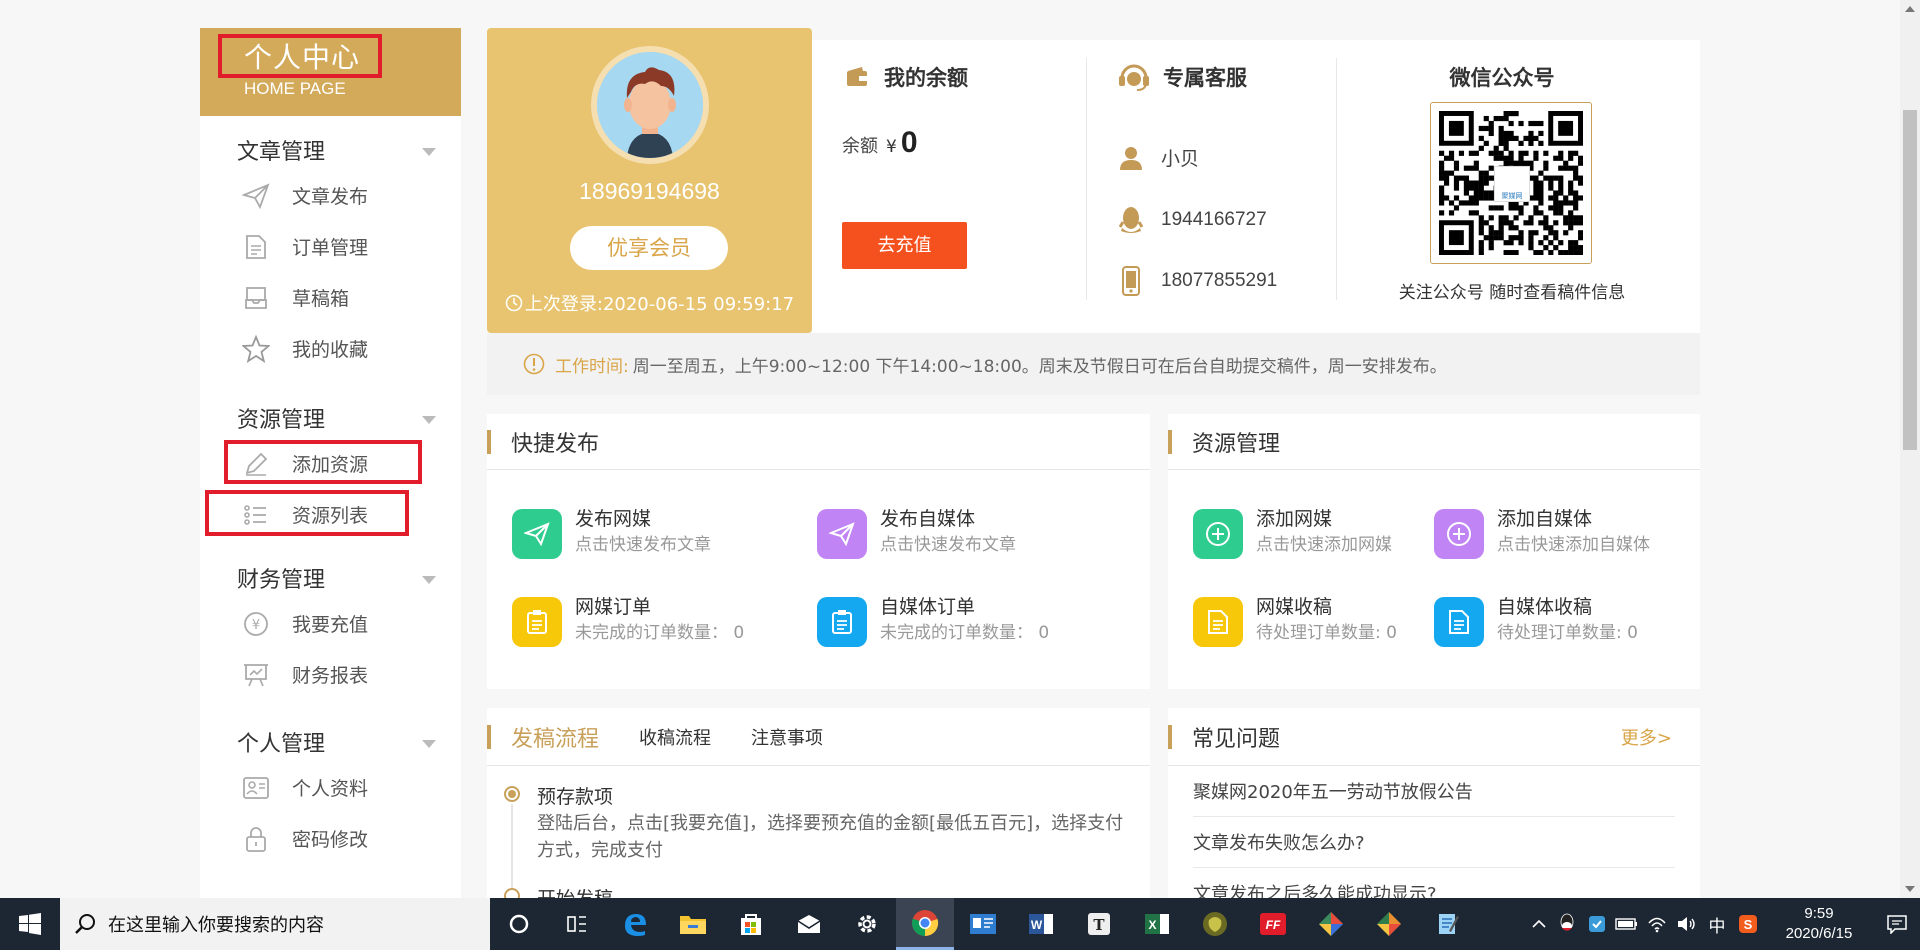 The height and width of the screenshot is (950, 1920). What do you see at coordinates (1627, 924) in the screenshot?
I see `battery-icon` at bounding box center [1627, 924].